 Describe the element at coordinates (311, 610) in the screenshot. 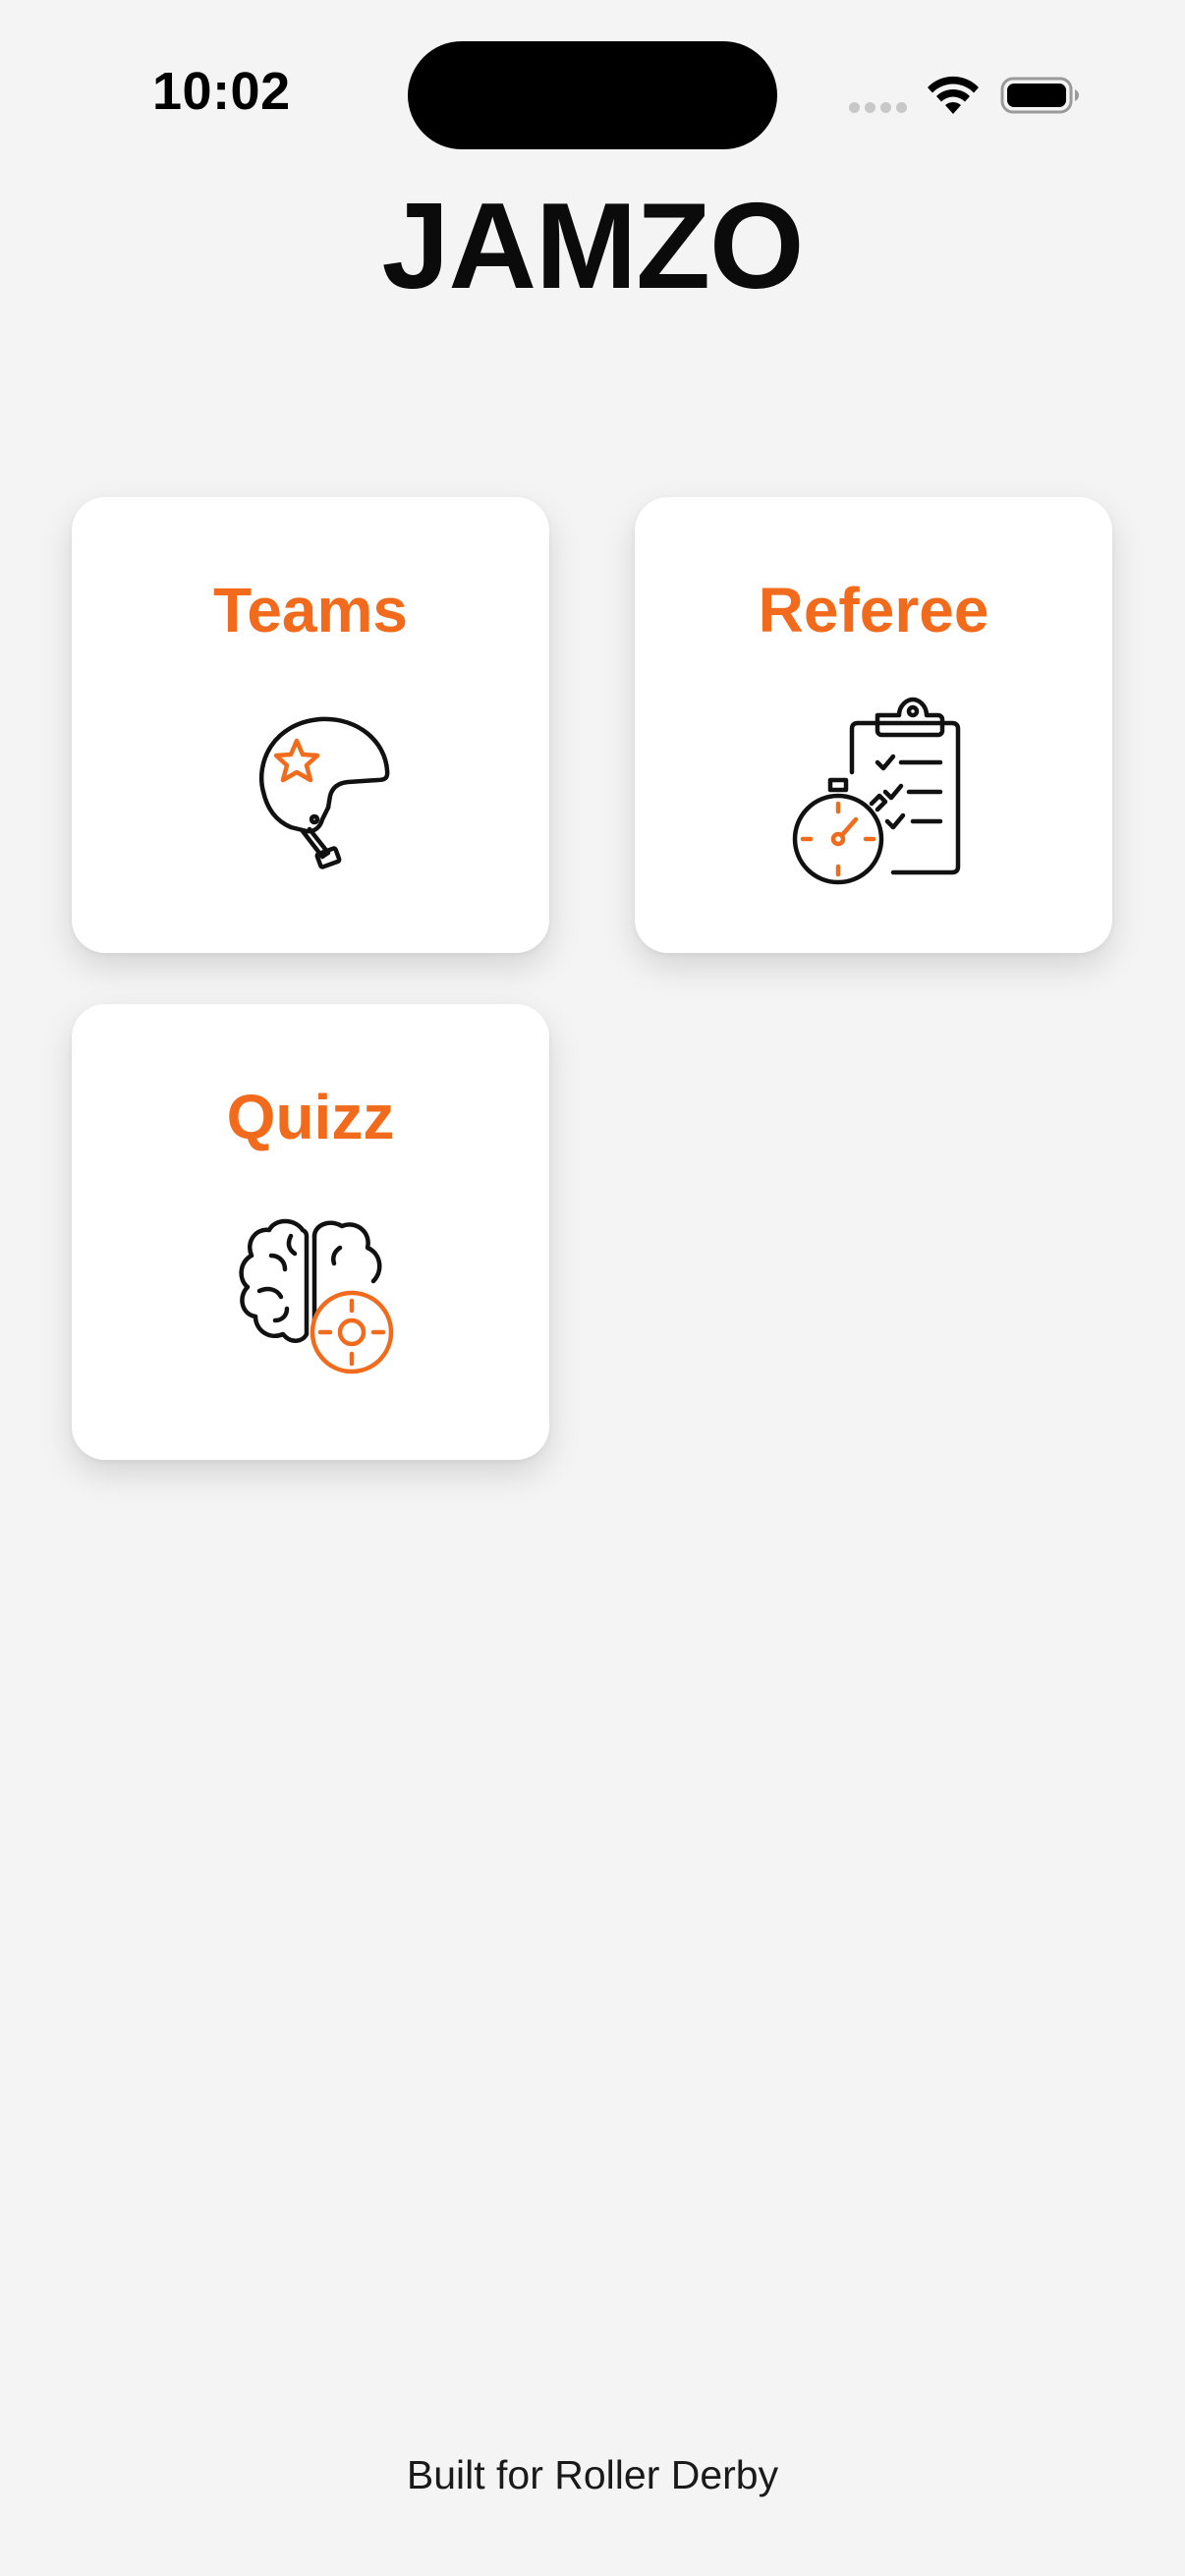

I see `teams-card-label: Teams` at that location.